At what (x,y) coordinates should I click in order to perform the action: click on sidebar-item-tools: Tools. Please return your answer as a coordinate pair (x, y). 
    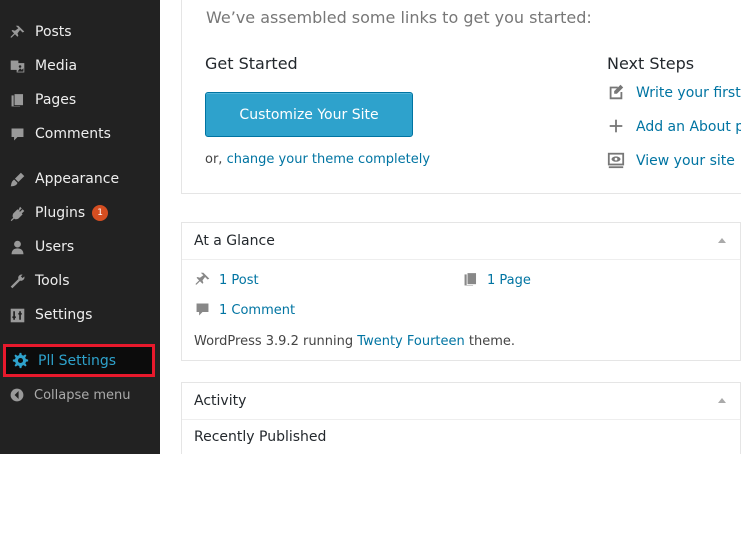
    Looking at the image, I should click on (80, 281).